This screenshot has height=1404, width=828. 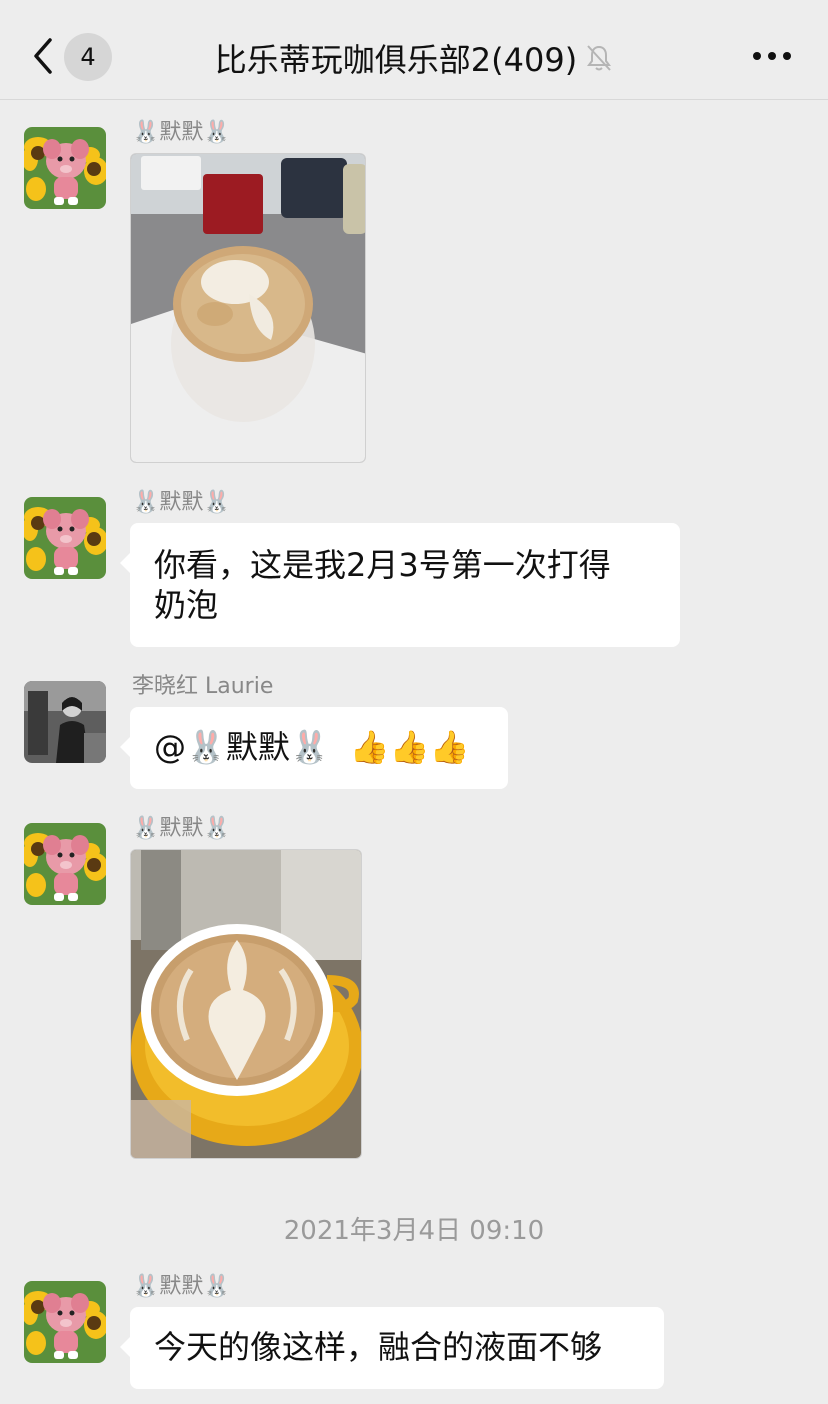 I want to click on thumbs-up-emoji: 👍👍👍, so click(x=409, y=747).